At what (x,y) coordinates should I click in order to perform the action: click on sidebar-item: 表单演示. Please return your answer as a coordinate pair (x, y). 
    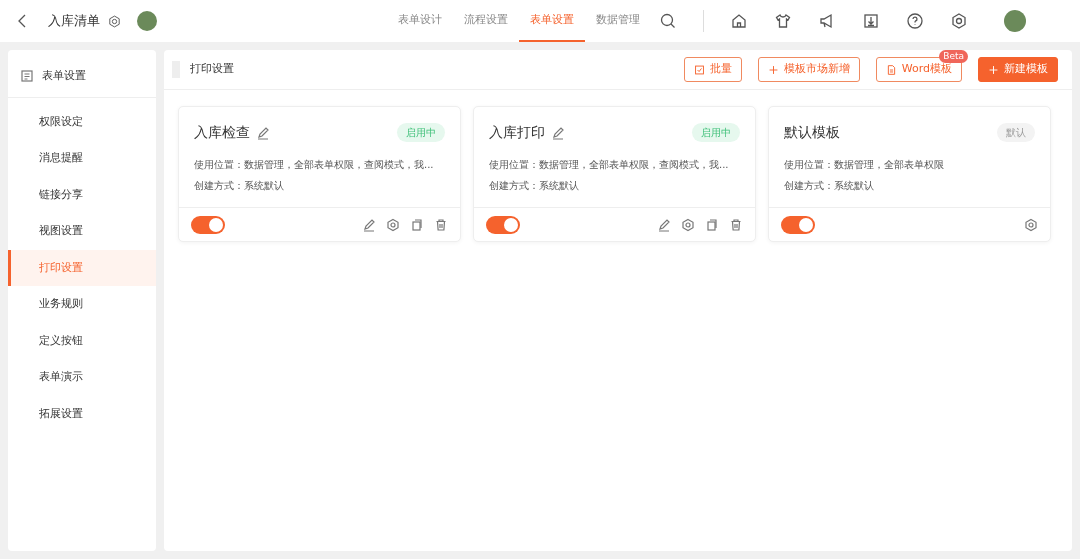
    Looking at the image, I should click on (82, 377).